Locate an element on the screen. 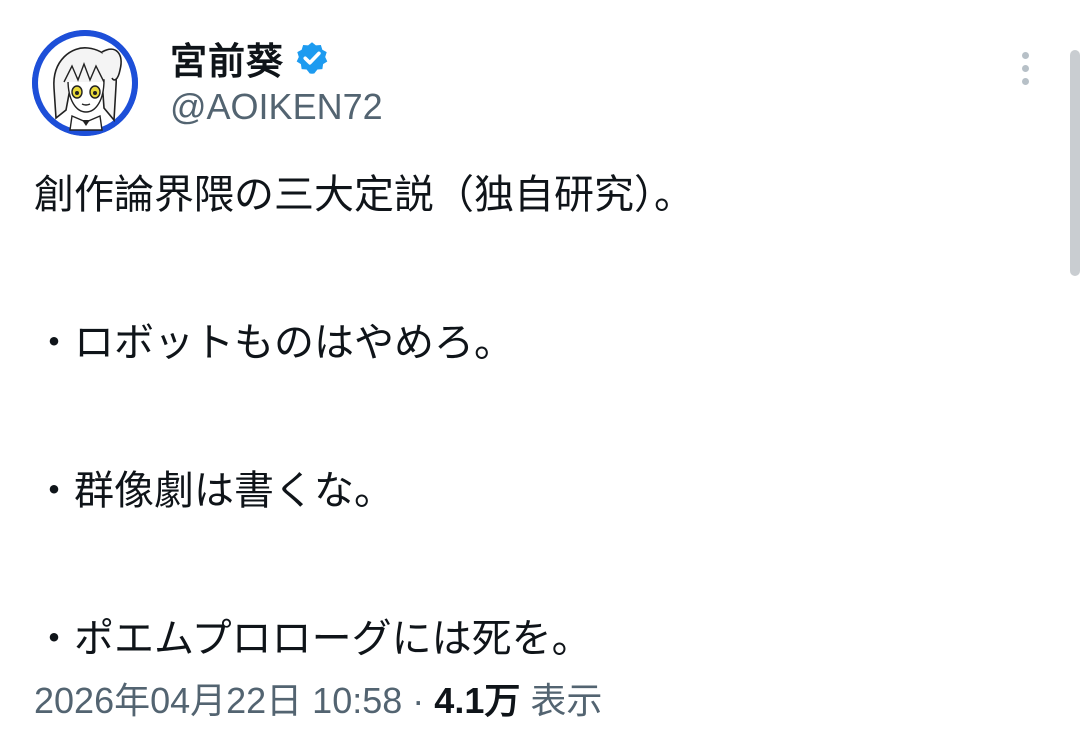 This screenshot has width=1080, height=756. scrollbar-thumb is located at coordinates (1075, 163).